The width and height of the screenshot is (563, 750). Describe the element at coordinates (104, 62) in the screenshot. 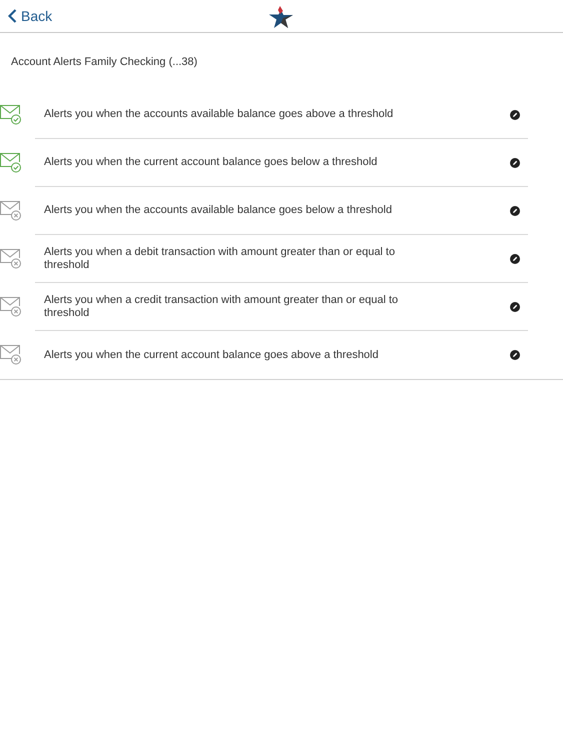

I see `page-title: Account Alerts Family Checking (...38)` at that location.